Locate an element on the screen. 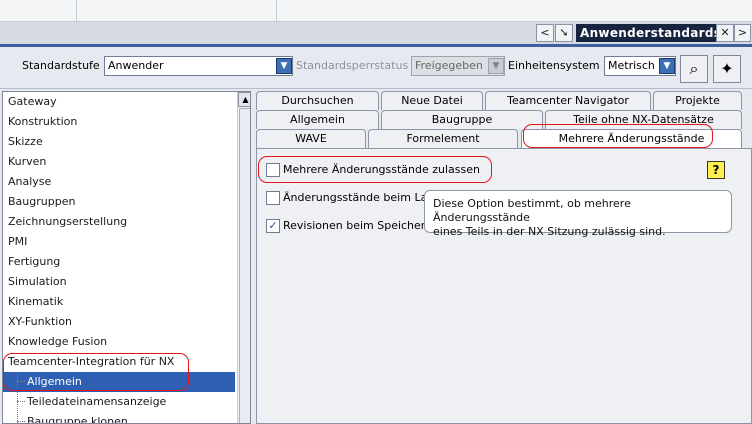 This screenshot has height=424, width=752. list-item: Simulation is located at coordinates (119, 282).